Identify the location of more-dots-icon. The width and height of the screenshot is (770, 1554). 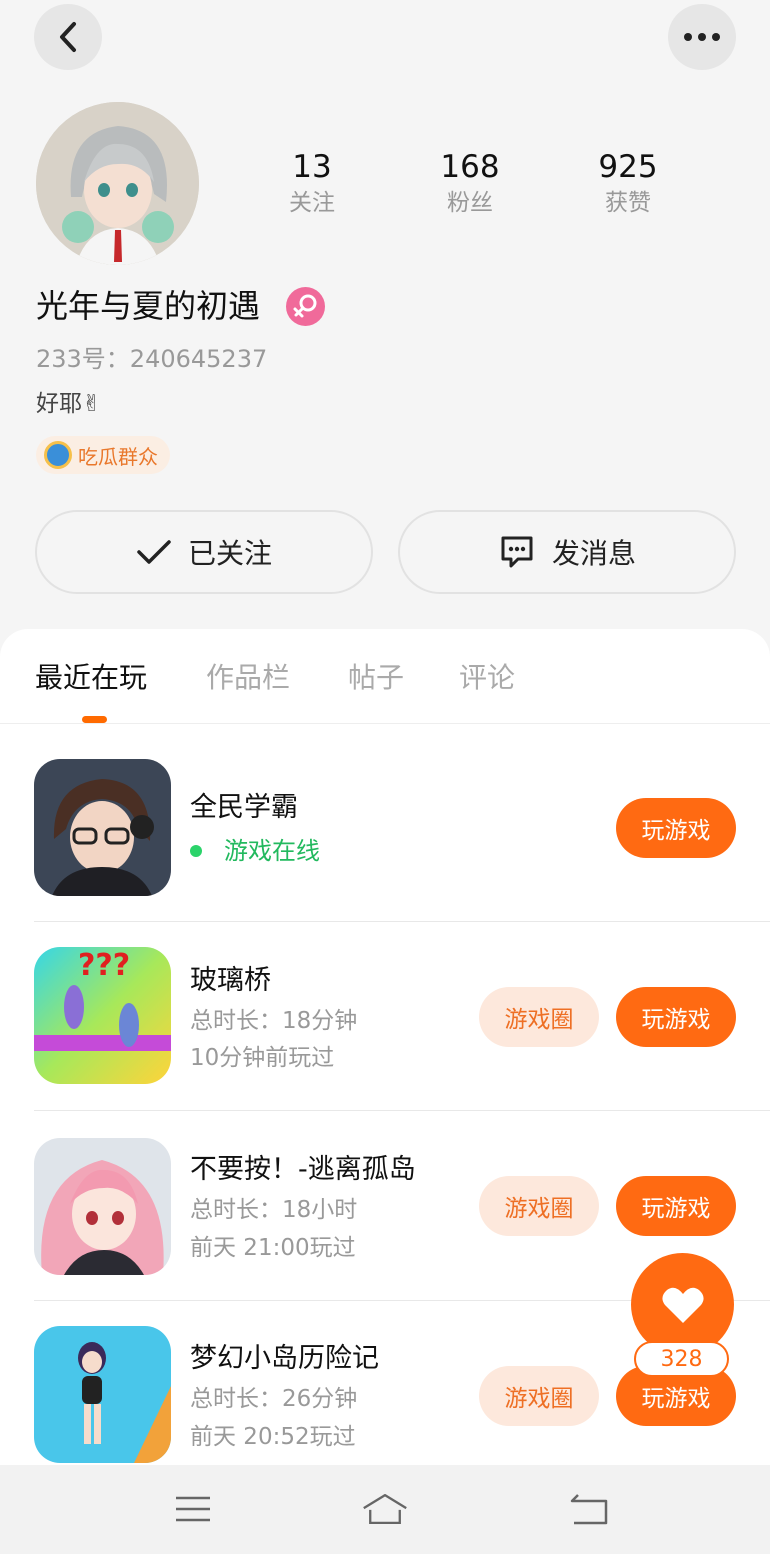
(702, 37).